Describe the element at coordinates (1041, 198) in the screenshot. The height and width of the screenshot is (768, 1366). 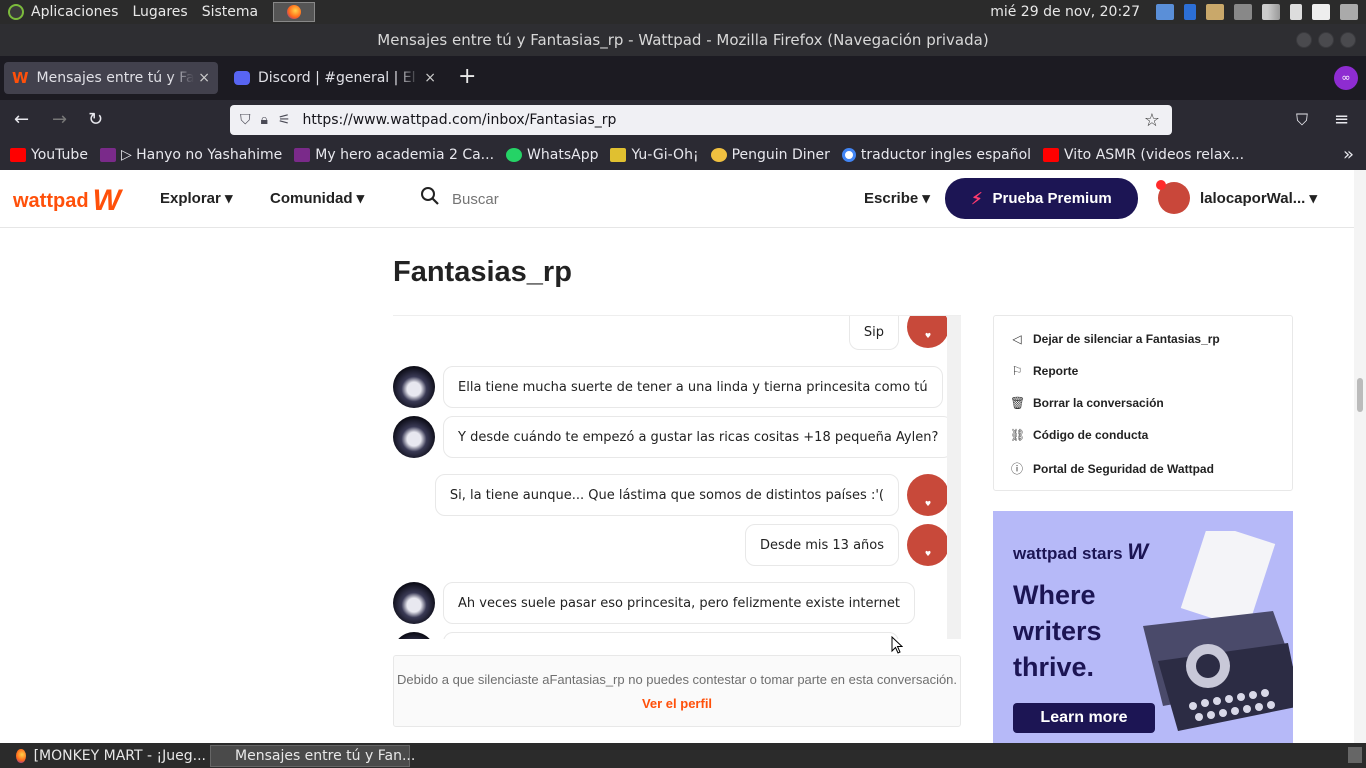
I see `try-premium-button: ⚡︎ Prueba Premium` at that location.